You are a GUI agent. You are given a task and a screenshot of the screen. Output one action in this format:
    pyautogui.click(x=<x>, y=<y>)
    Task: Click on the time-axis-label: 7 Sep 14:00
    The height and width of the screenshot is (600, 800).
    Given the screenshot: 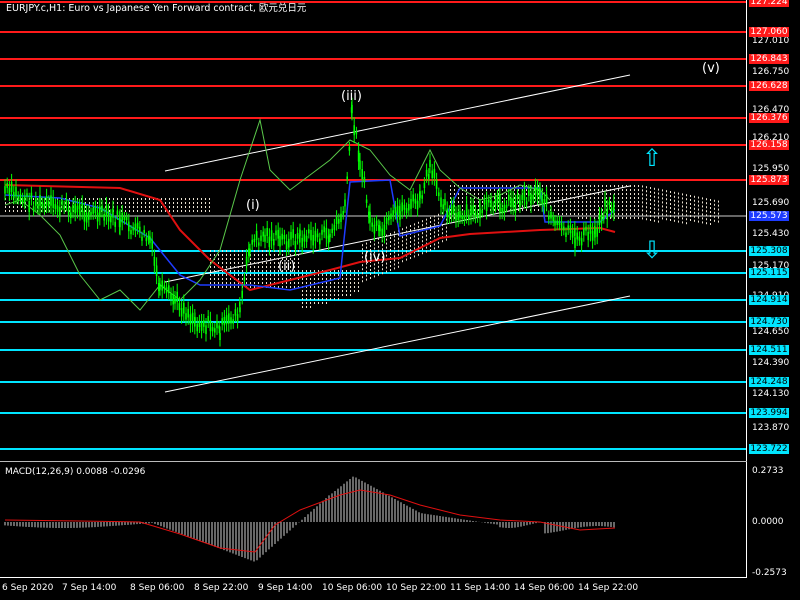 What is the action you would take?
    pyautogui.click(x=89, y=588)
    